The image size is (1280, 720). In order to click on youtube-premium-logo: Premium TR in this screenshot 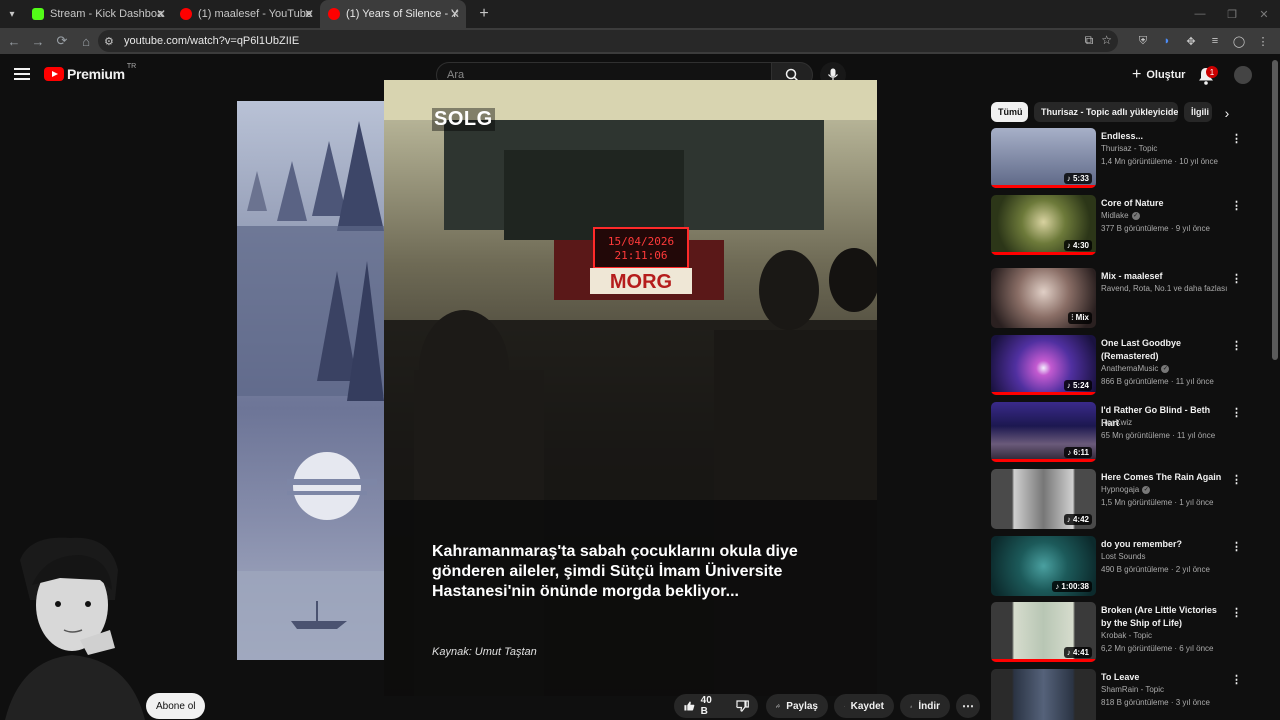, I will do `click(90, 72)`.